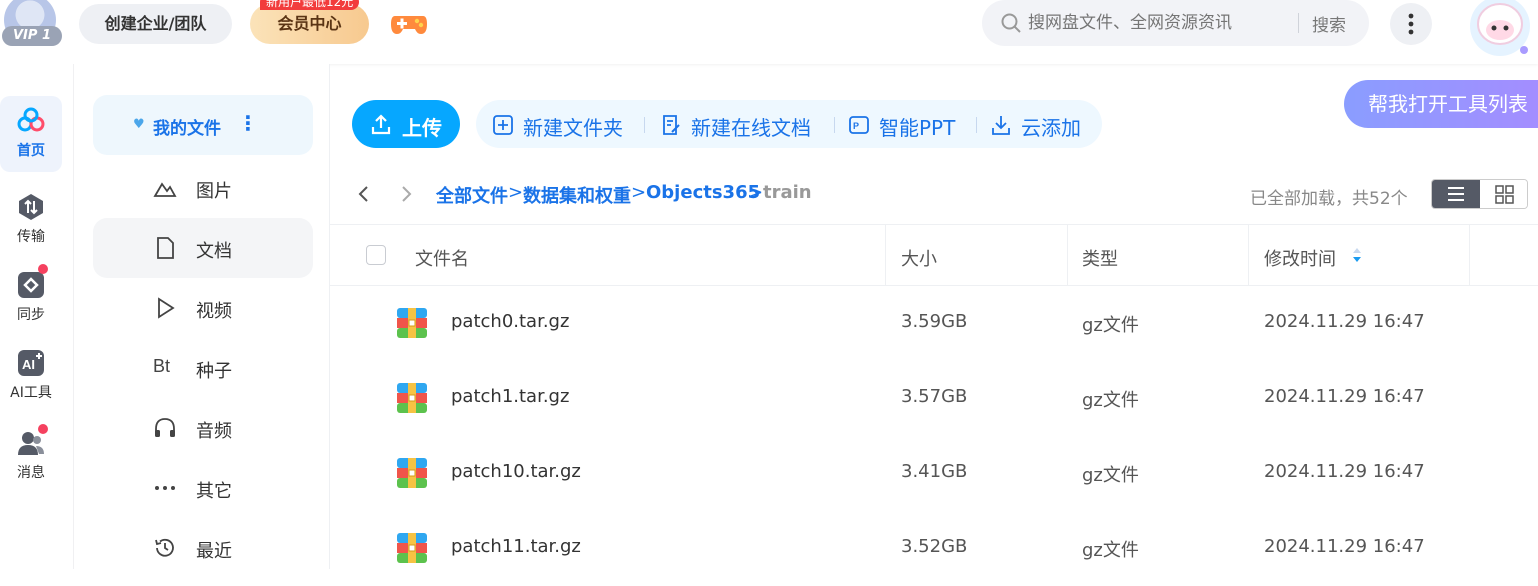 The height and width of the screenshot is (586, 1538). What do you see at coordinates (516, 471) in the screenshot?
I see `file-name: patch10.tar.gz` at bounding box center [516, 471].